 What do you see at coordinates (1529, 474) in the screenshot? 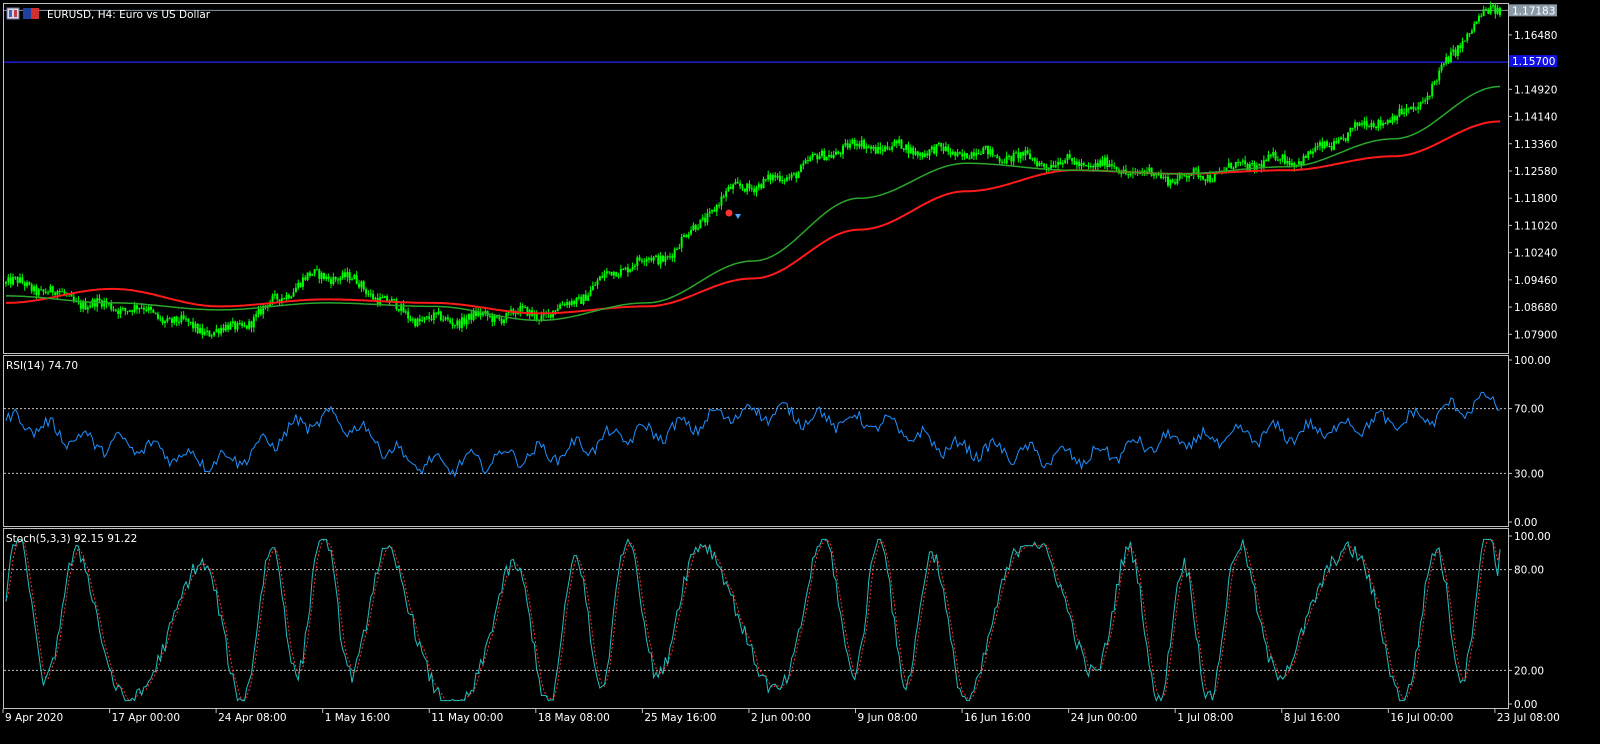
I see `tick-label: 30.00` at bounding box center [1529, 474].